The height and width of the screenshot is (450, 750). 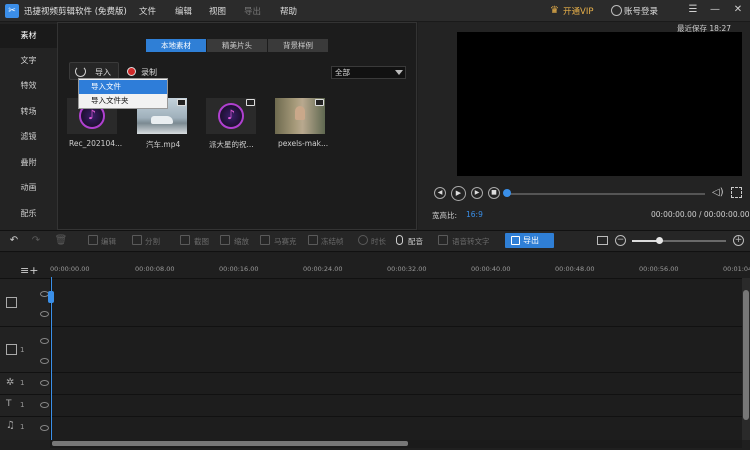 I want to click on seek-bar, so click(x=606, y=194).